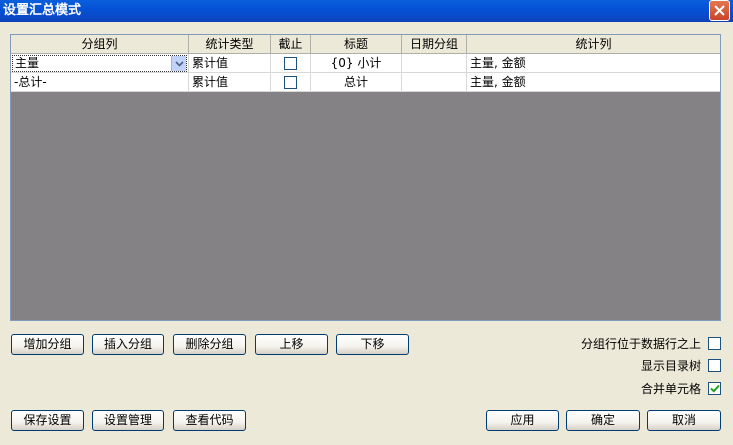  What do you see at coordinates (27, 63) in the screenshot?
I see `group-select-value: 主量` at bounding box center [27, 63].